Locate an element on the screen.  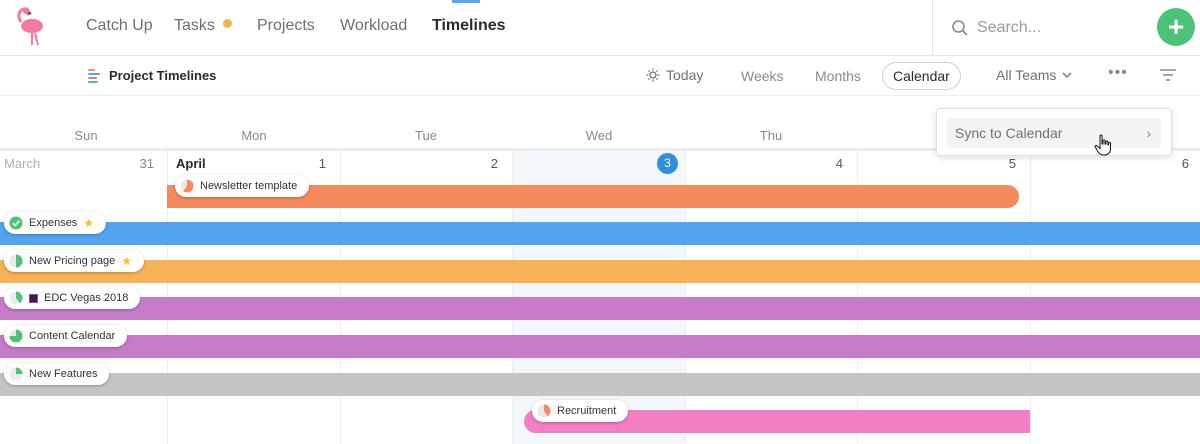
hand-cursor-icon is located at coordinates (1103, 145).